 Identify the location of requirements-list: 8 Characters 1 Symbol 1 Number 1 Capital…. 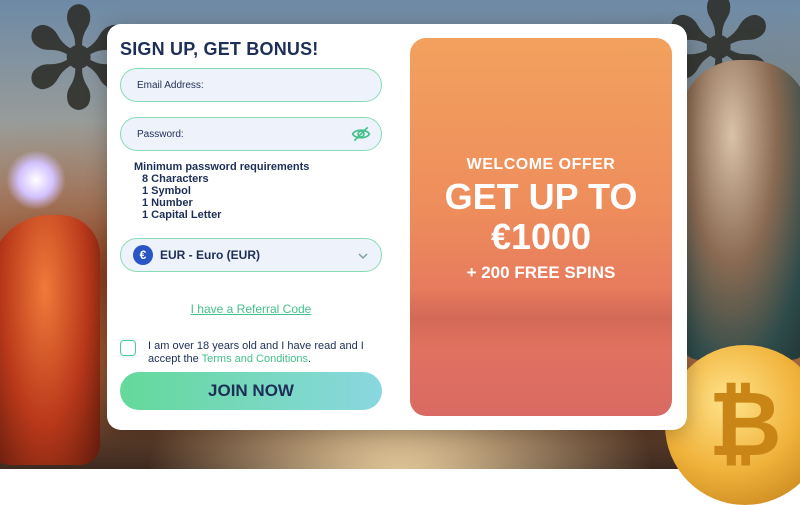
(221, 197).